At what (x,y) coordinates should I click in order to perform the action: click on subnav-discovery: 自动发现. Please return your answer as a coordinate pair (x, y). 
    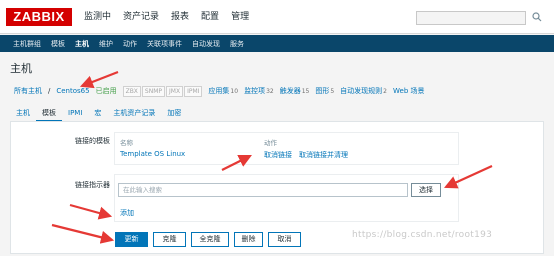
    Looking at the image, I should click on (206, 44).